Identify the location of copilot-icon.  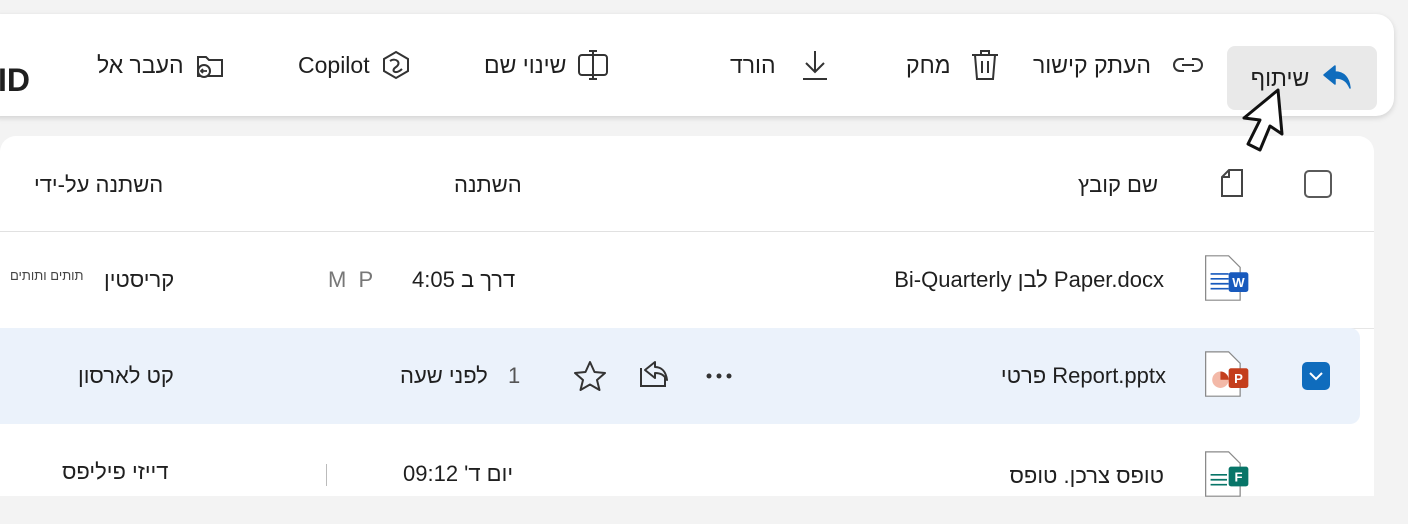
(395, 65).